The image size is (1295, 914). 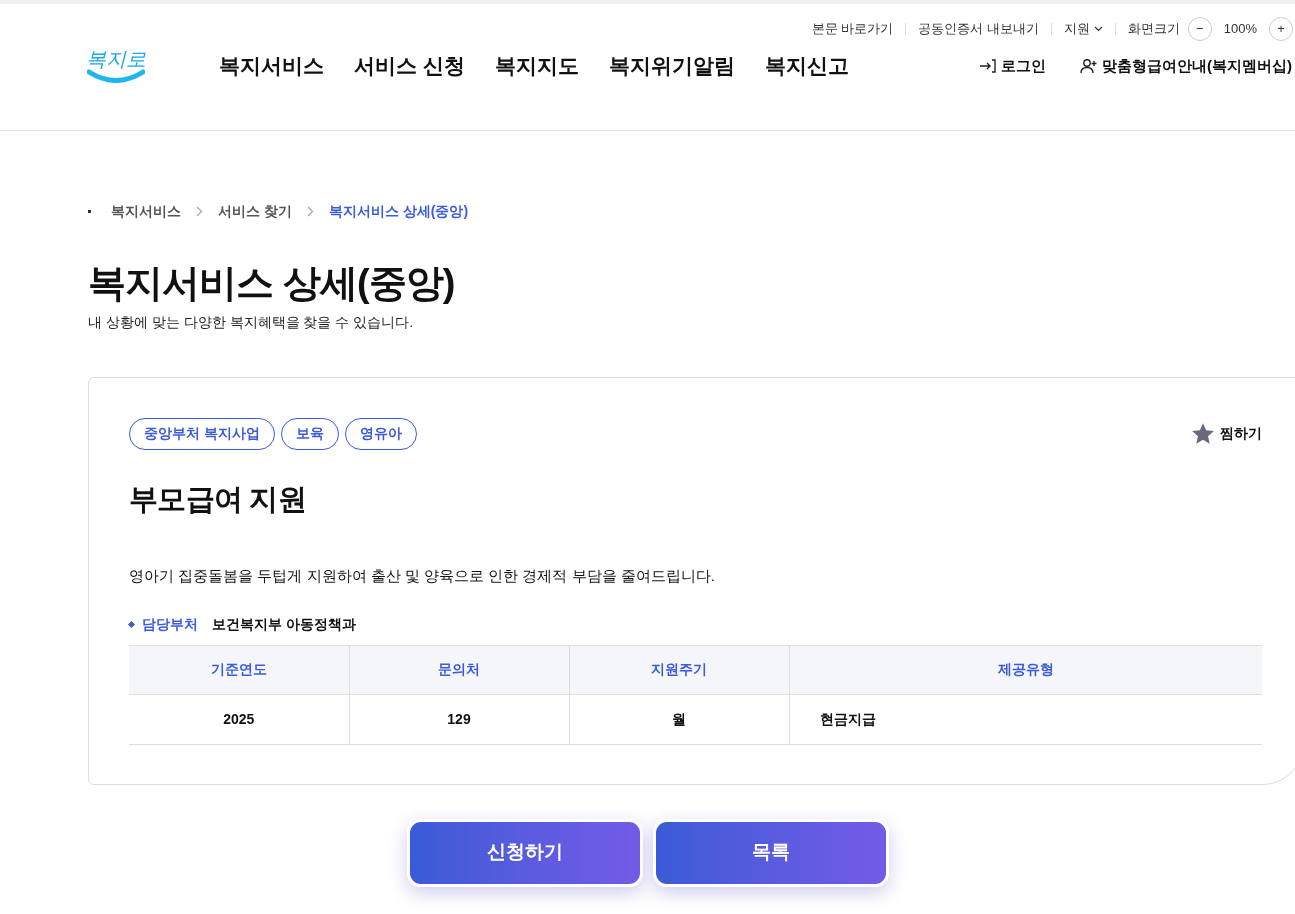 I want to click on table-cell: 현금지급, so click(x=1025, y=719).